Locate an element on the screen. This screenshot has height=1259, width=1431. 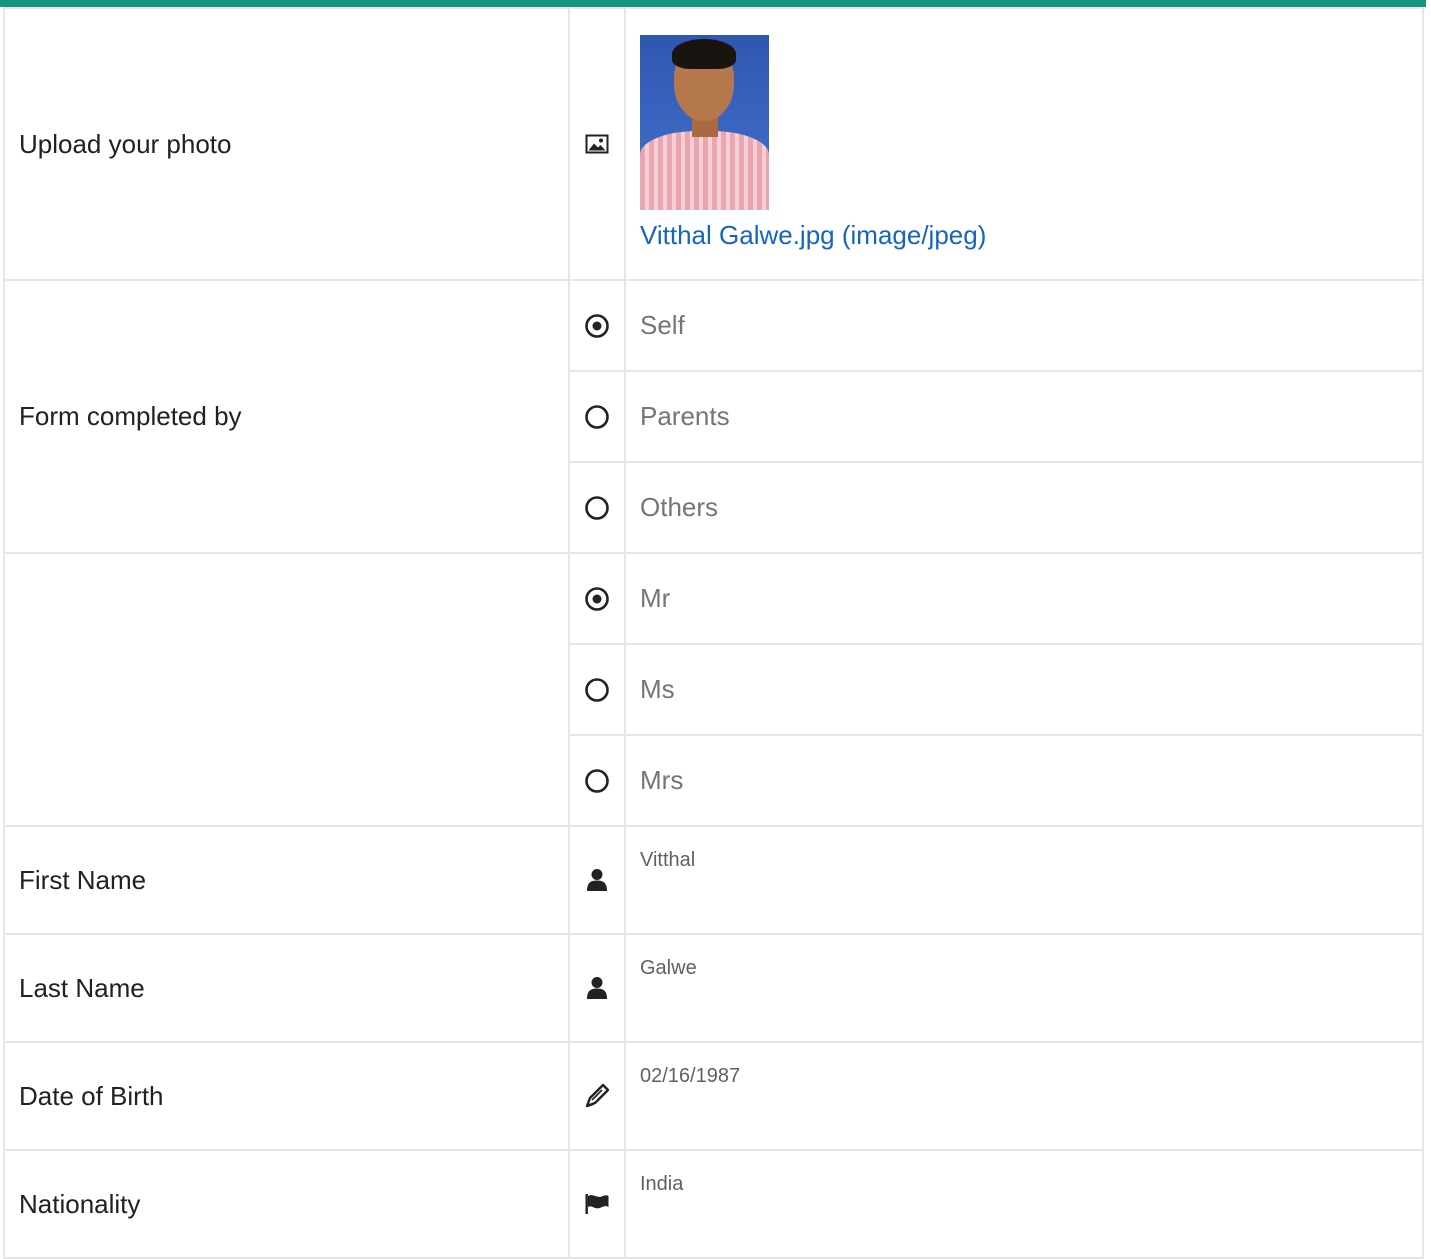
uploaded-file-link: Vitthal Galwe.jpg (image/jpeg) is located at coordinates (1031, 249).